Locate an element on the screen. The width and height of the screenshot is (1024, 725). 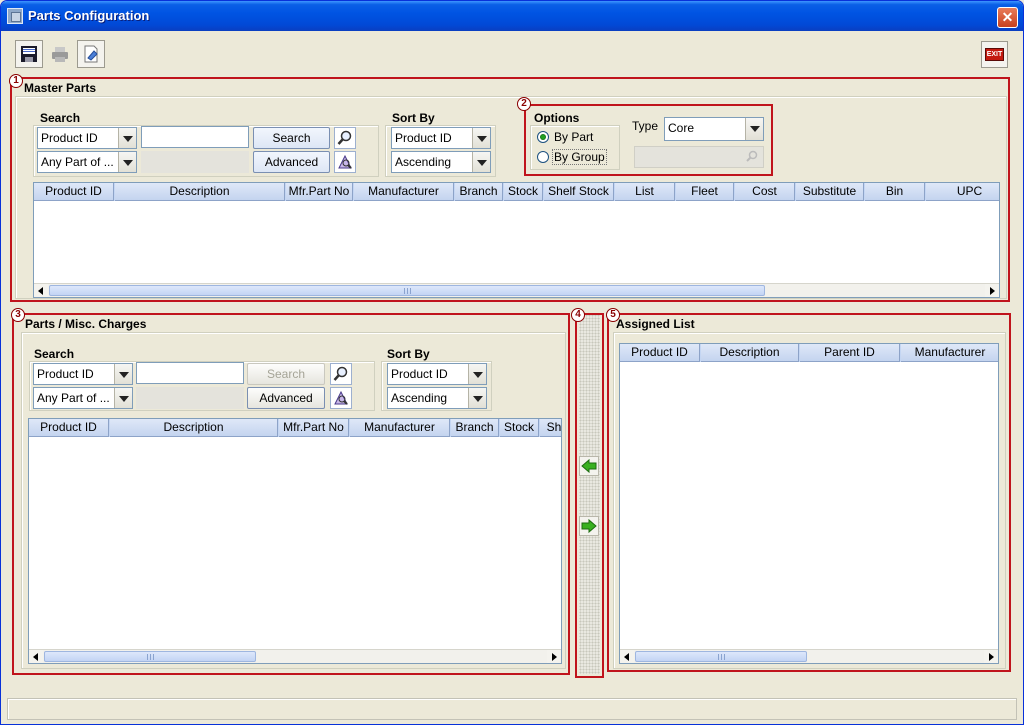
print-button is located at coordinates (60, 54).